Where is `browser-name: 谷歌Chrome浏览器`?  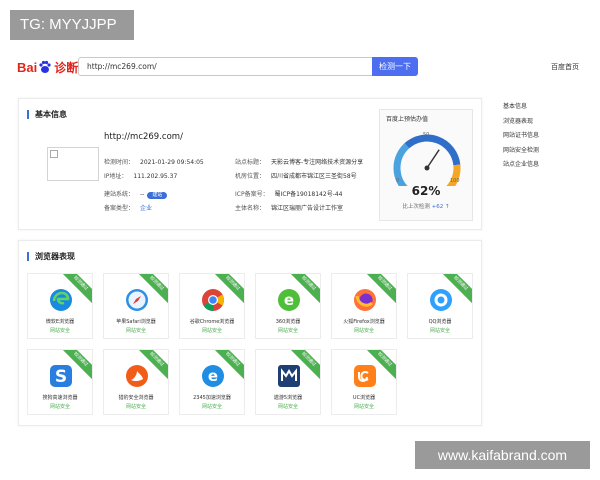
browser-name: 谷歌Chrome浏览器 is located at coordinates (212, 322).